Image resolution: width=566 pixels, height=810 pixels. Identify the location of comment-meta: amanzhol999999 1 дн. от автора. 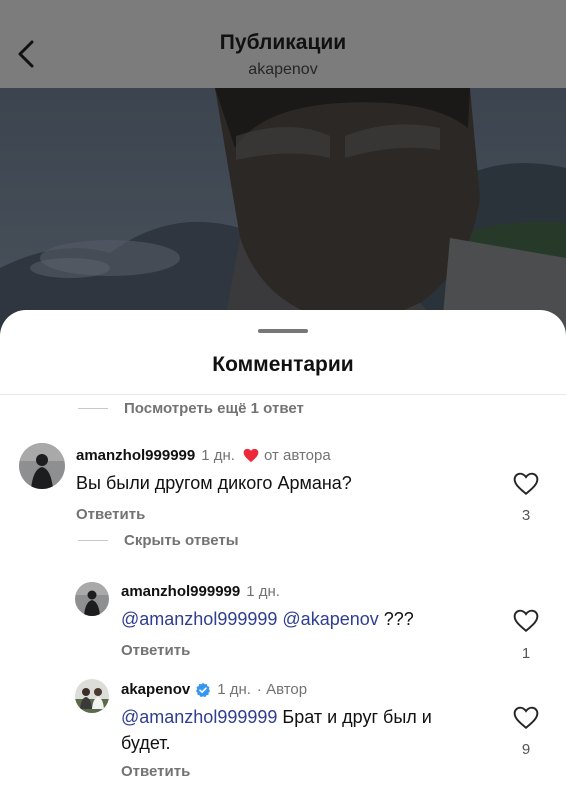
(203, 455).